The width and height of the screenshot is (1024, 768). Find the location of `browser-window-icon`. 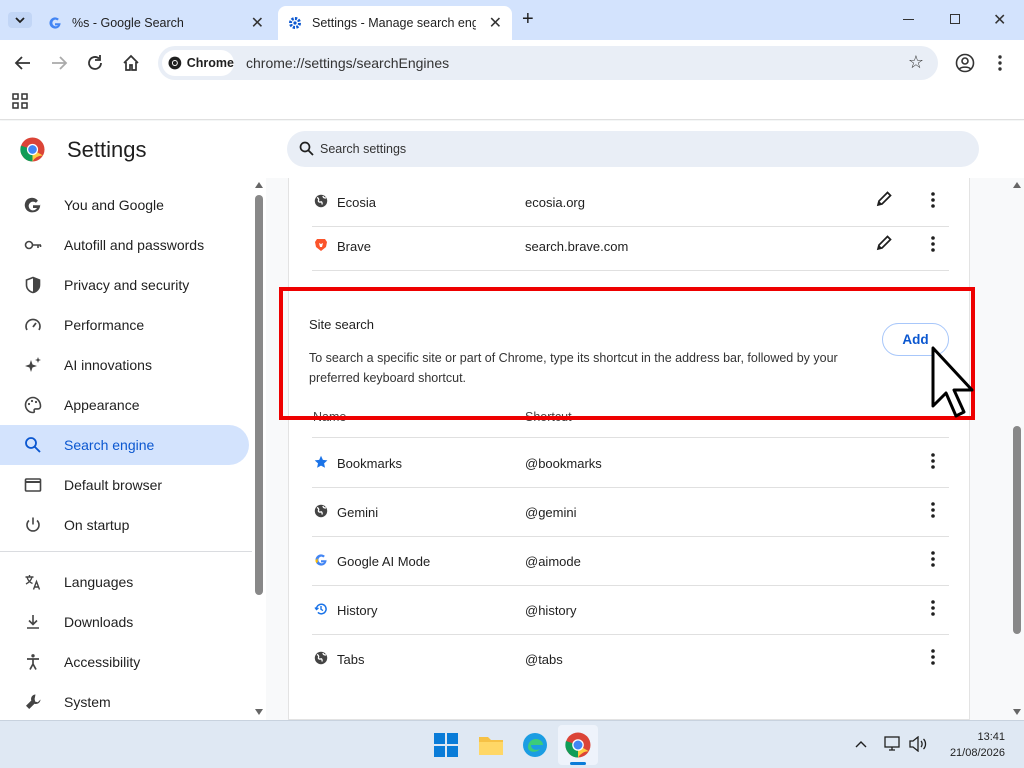

browser-window-icon is located at coordinates (33, 485).